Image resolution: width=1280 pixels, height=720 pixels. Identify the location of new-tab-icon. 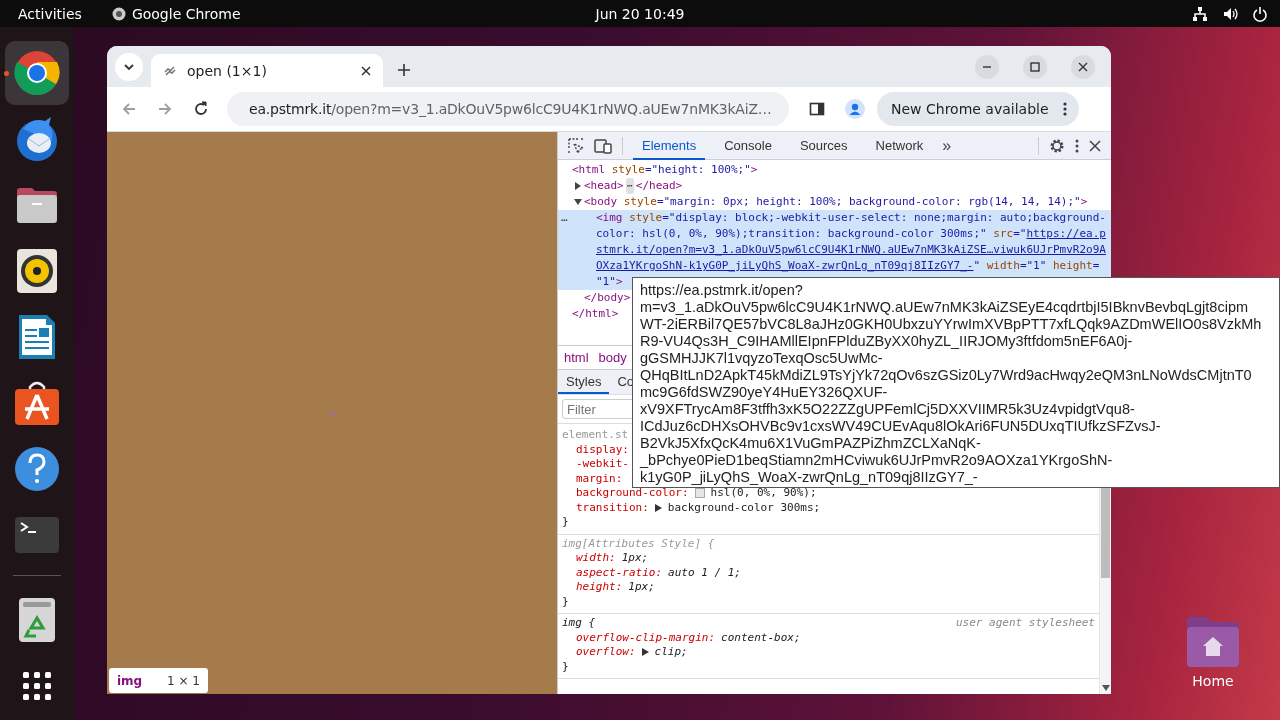
(404, 70).